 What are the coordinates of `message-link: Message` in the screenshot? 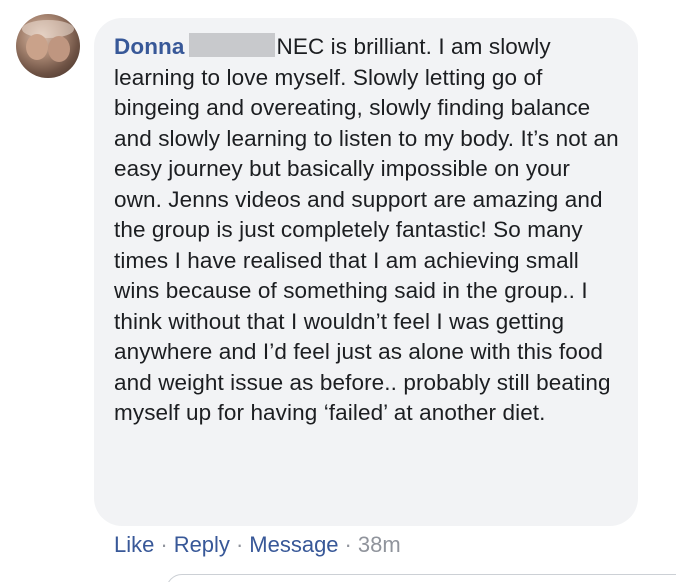 It's located at (293, 544).